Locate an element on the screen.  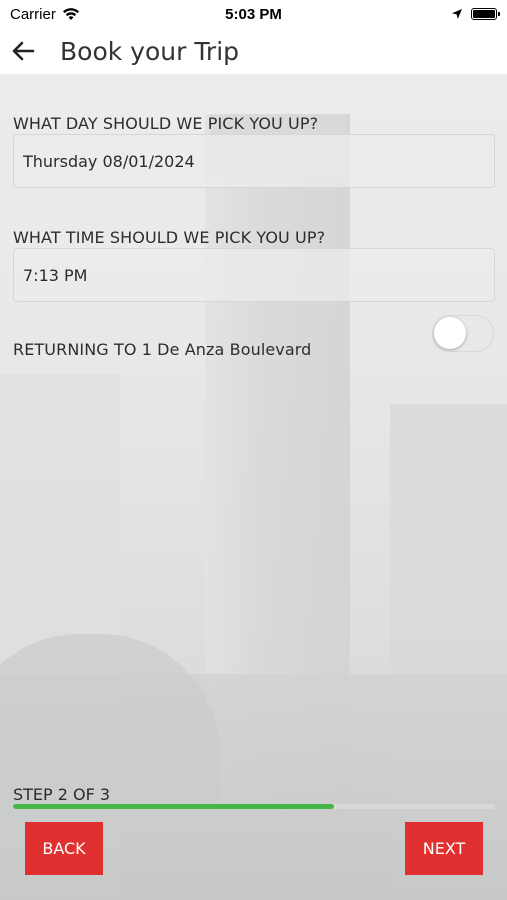
progress-bar is located at coordinates (254, 806).